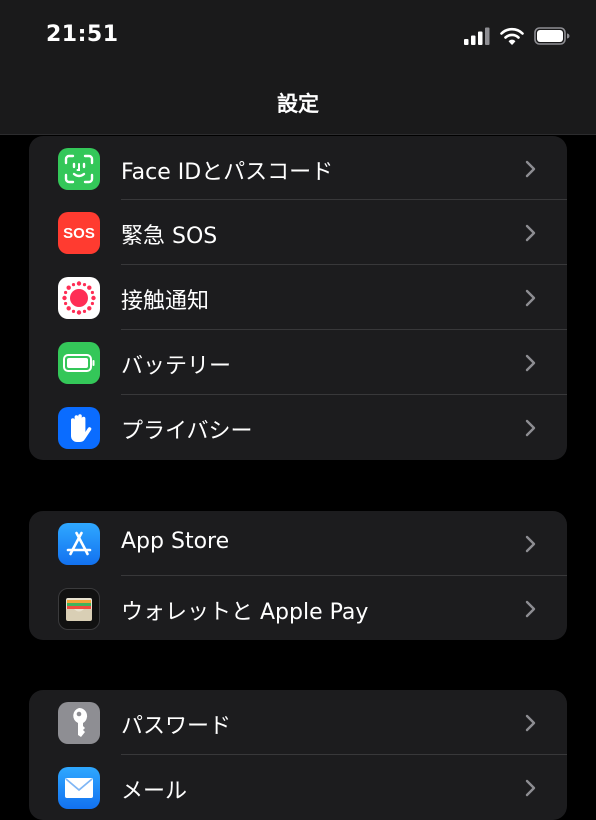 The width and height of the screenshot is (596, 820). What do you see at coordinates (79, 609) in the screenshot?
I see `wallet-icon` at bounding box center [79, 609].